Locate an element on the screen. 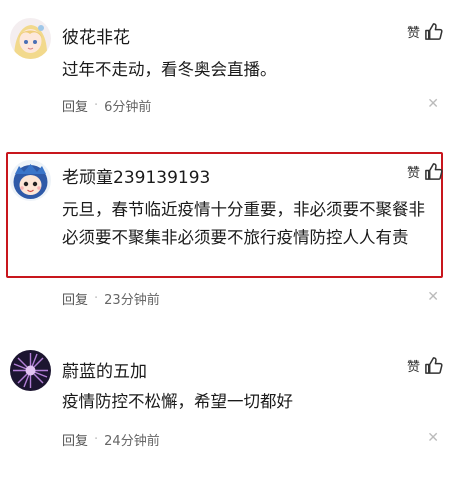 This screenshot has height=493, width=465. username: 蔚蓝的五加 is located at coordinates (104, 369).